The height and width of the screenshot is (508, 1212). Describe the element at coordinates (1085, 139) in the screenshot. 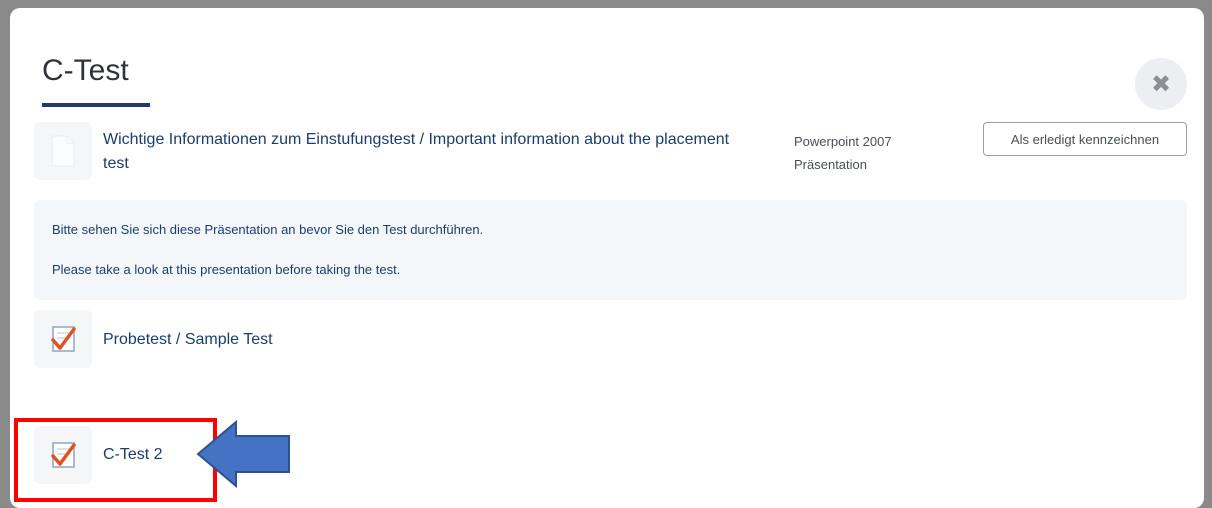

I see `mark-as-done-button: Als erledigt kennzeichnen` at that location.